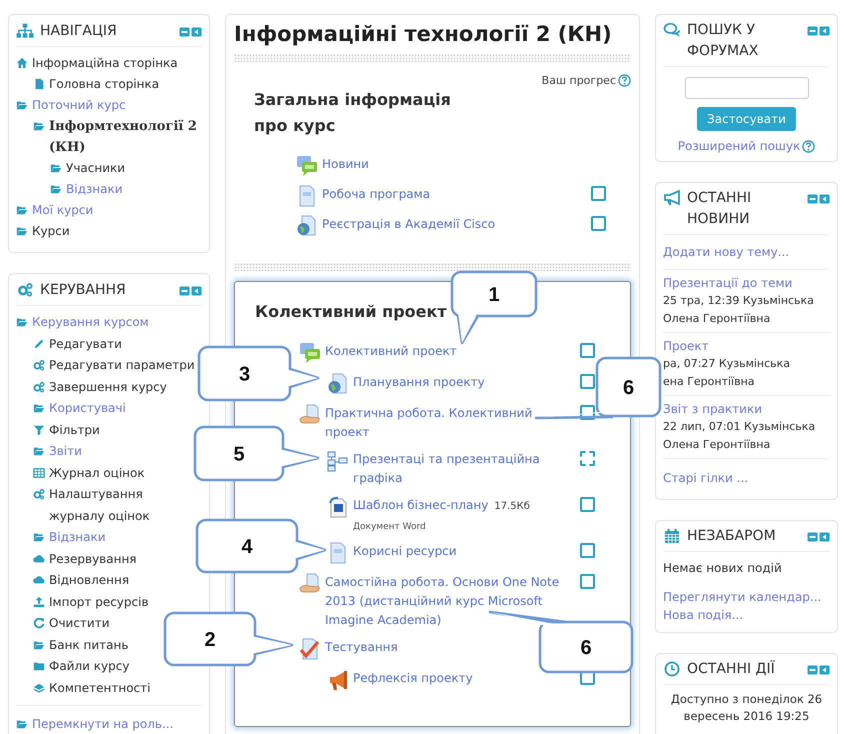  Describe the element at coordinates (79, 31) in the screenshot. I see `block-title: НАВІГАЦІЯ` at that location.